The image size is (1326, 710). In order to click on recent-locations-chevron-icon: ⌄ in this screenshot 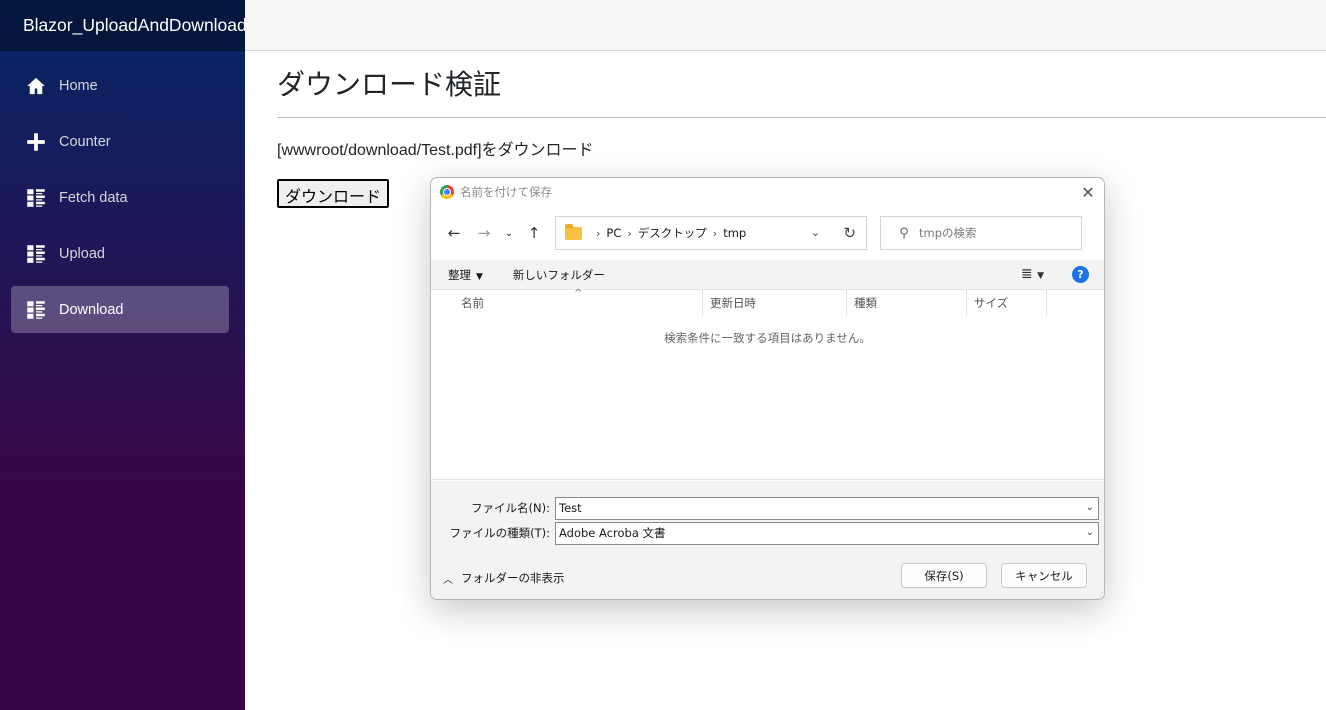, I will do `click(509, 233)`.